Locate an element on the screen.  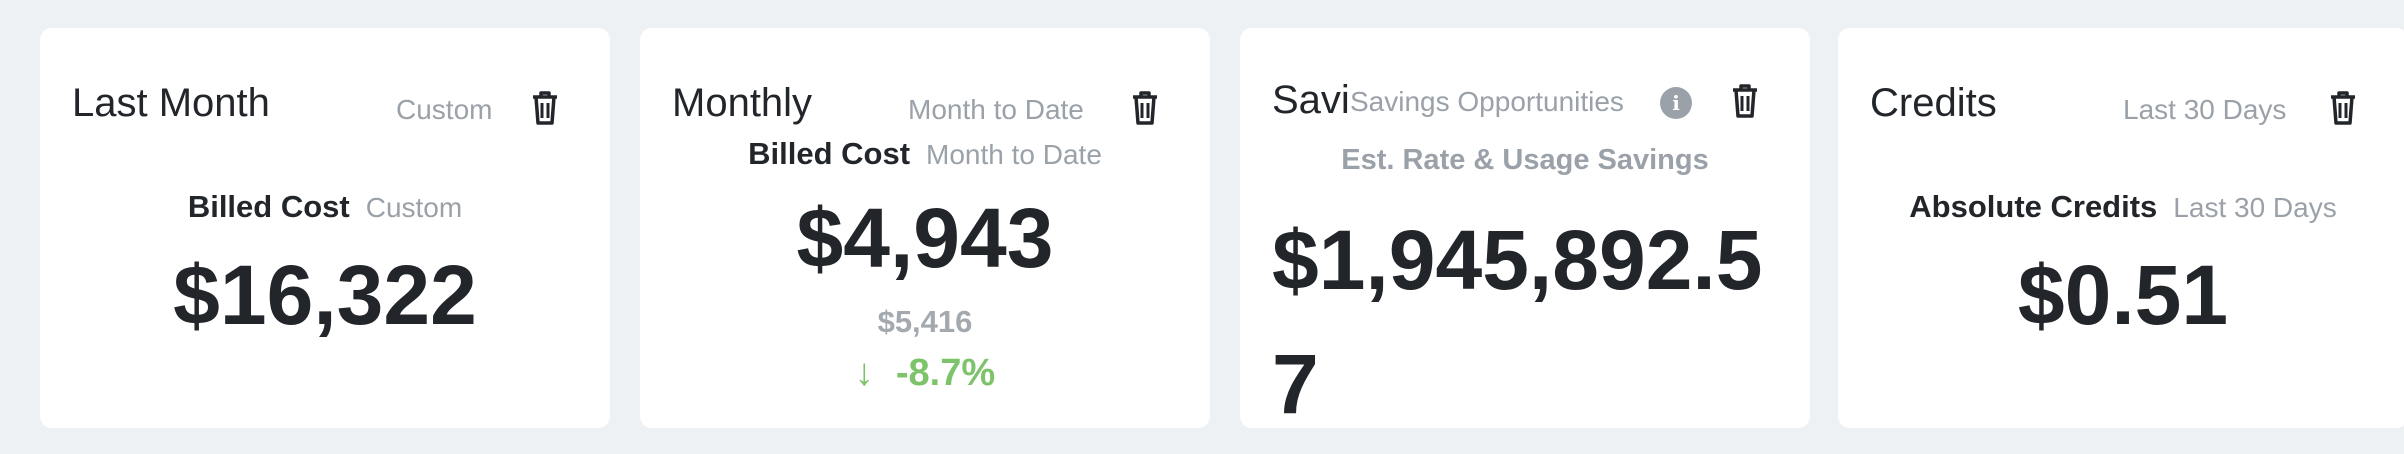
widget-title: Credits is located at coordinates (1933, 103).